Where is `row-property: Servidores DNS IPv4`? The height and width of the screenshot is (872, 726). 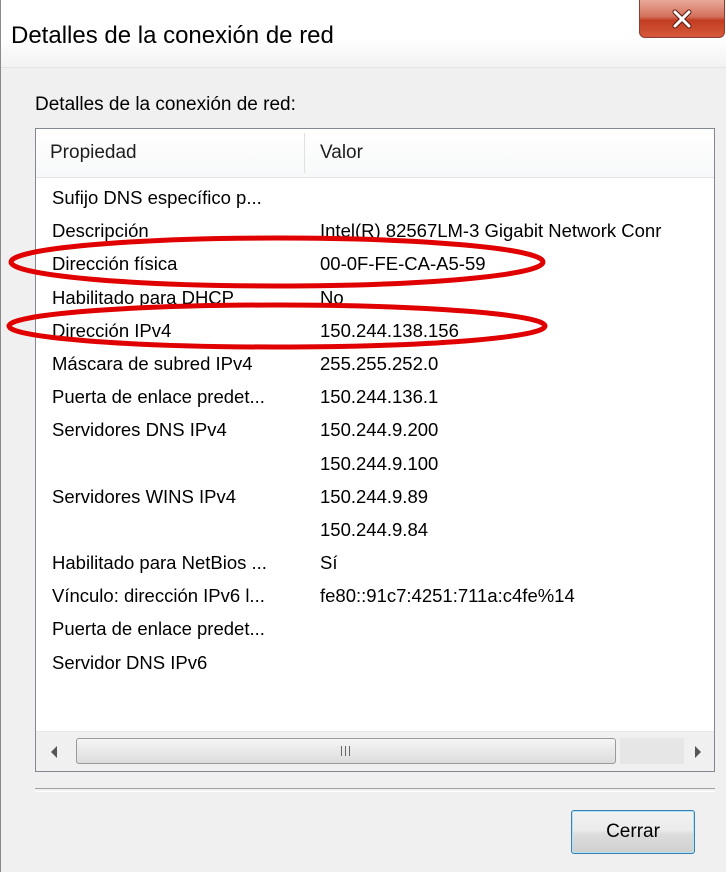 row-property: Servidores DNS IPv4 is located at coordinates (139, 430).